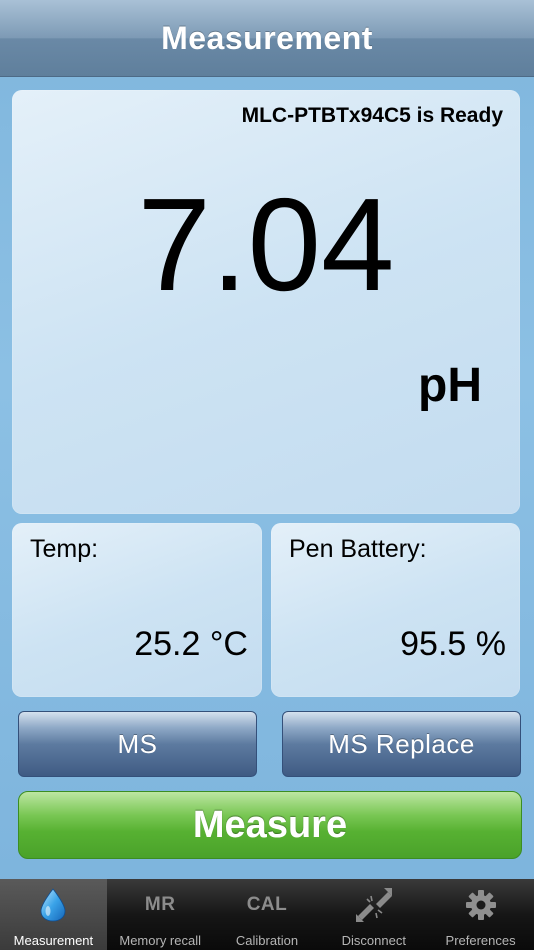 This screenshot has height=950, width=534. What do you see at coordinates (372, 115) in the screenshot?
I see `device-status-text: MLC-PTBTx94C5 is Ready` at bounding box center [372, 115].